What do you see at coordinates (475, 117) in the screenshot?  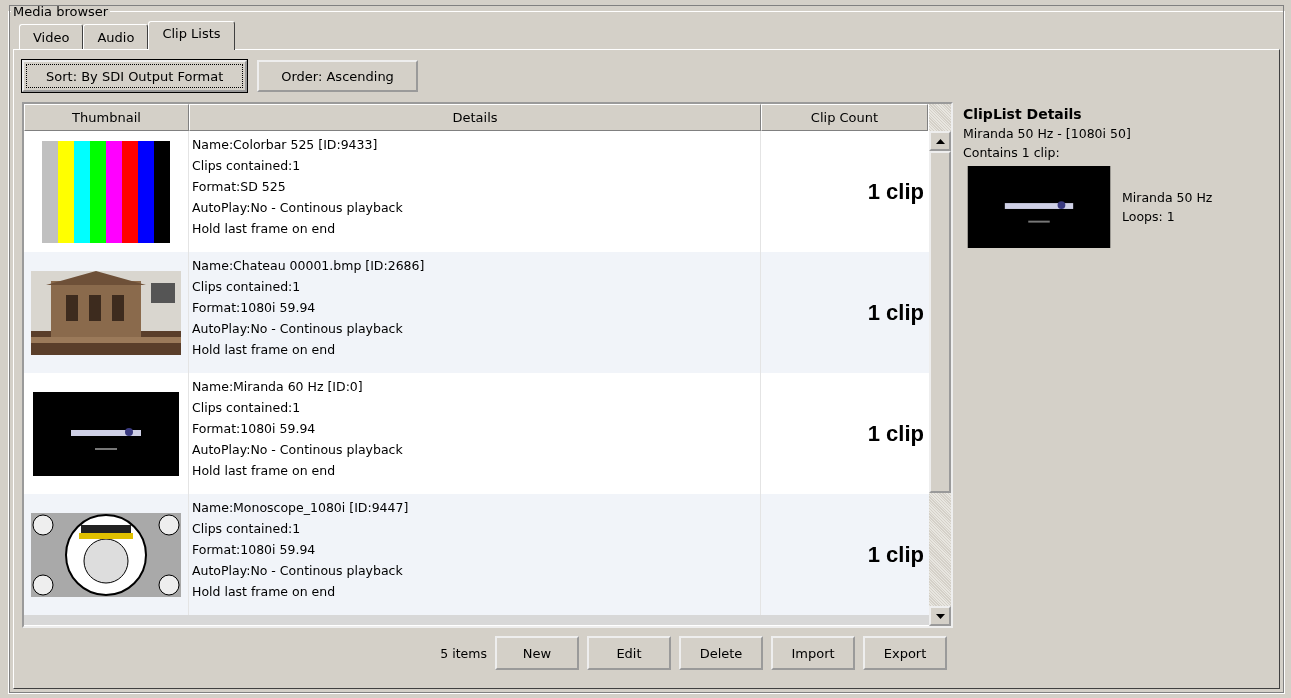 I see `column-header: Details` at bounding box center [475, 117].